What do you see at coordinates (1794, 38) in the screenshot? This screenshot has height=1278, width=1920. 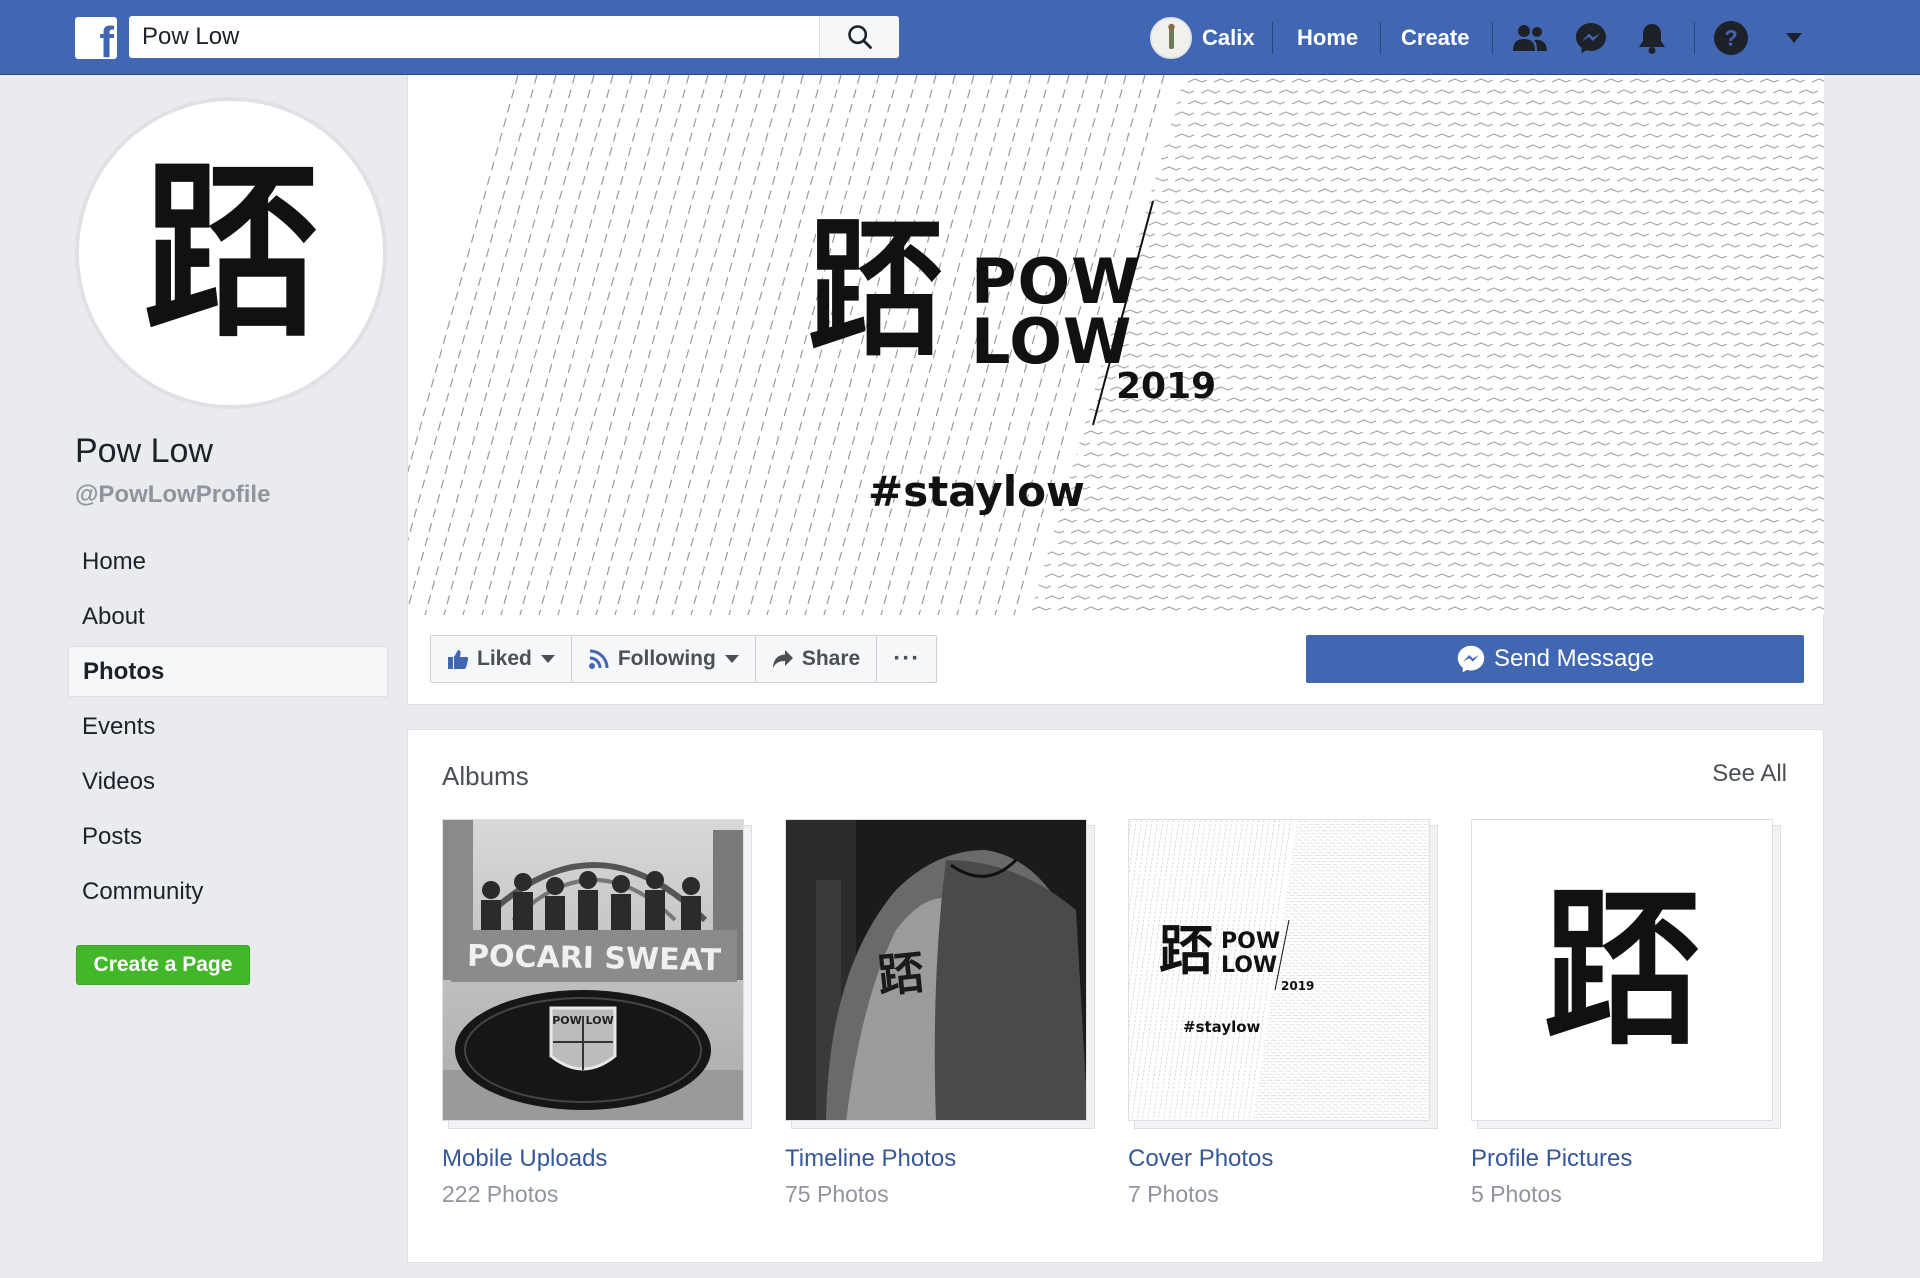 I see `account-dropdown-icon` at bounding box center [1794, 38].